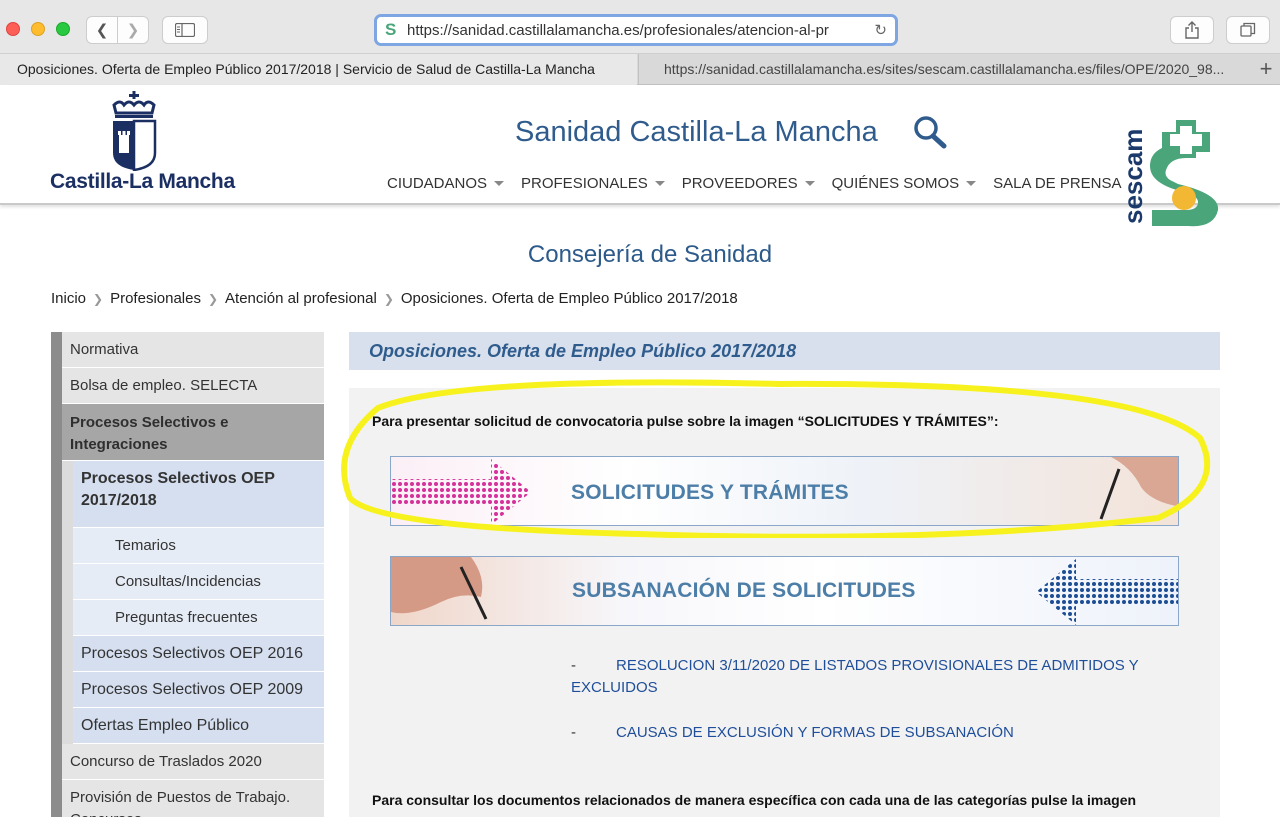  I want to click on sidebar-item-ofertas-empleo: Ofertas Empleo Público, so click(198, 726).